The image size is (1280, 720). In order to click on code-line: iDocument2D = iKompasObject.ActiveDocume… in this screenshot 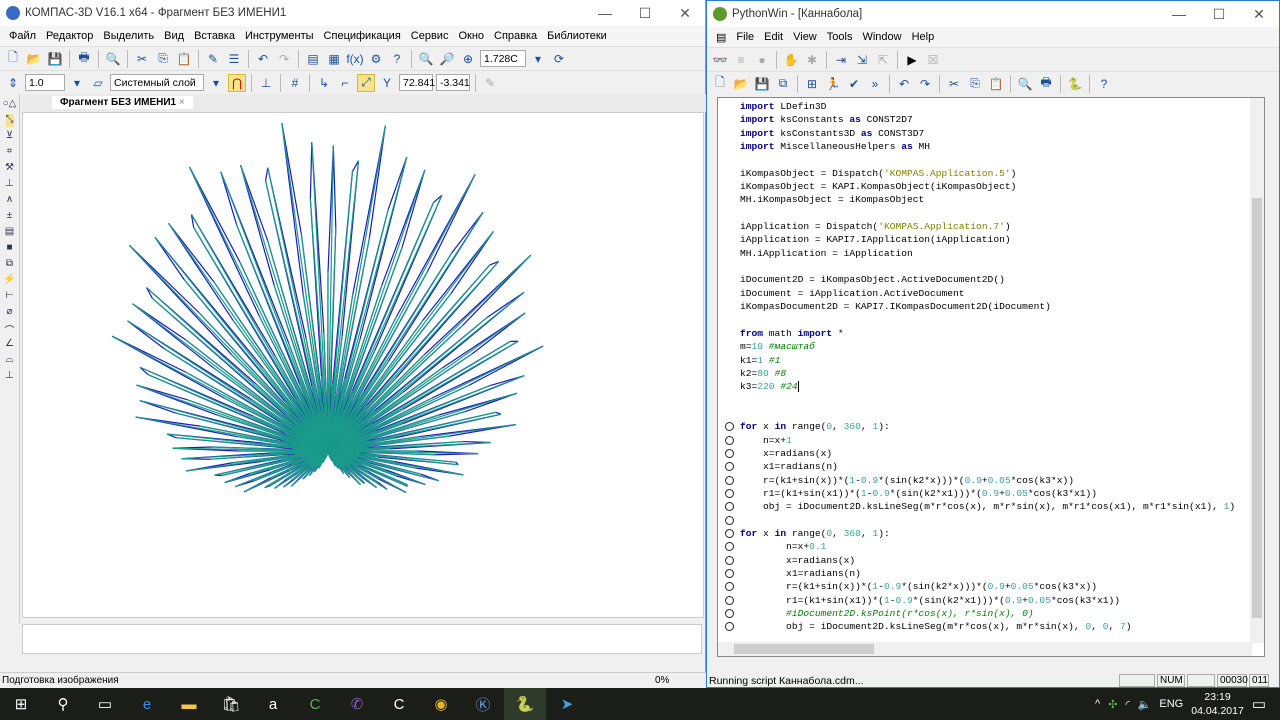, I will do `click(976, 279)`.